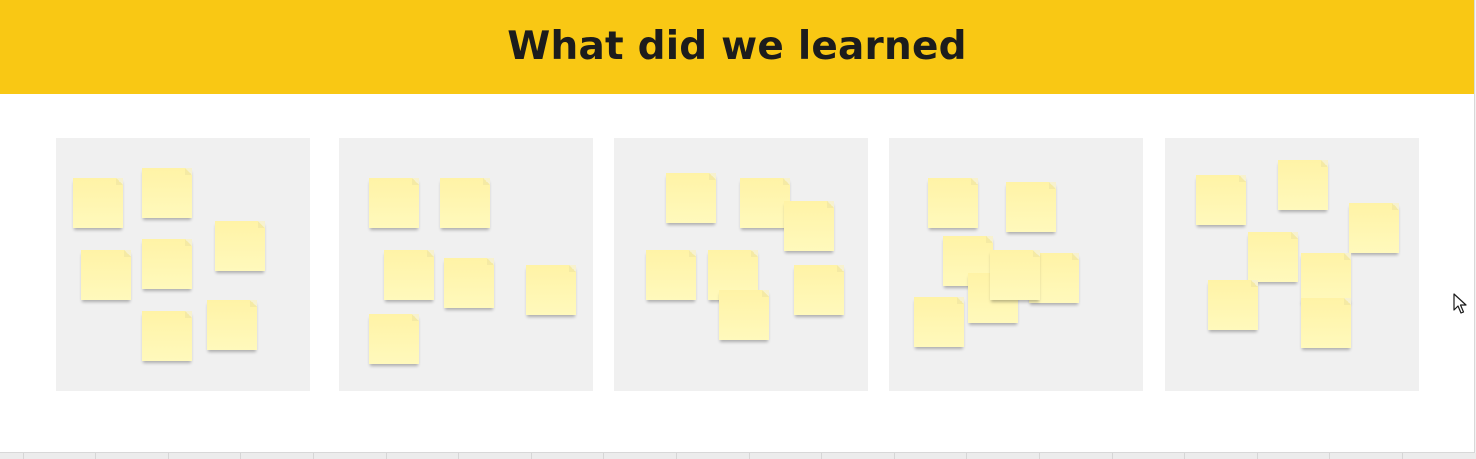  What do you see at coordinates (738, 456) in the screenshot?
I see `canvas-ruler` at bounding box center [738, 456].